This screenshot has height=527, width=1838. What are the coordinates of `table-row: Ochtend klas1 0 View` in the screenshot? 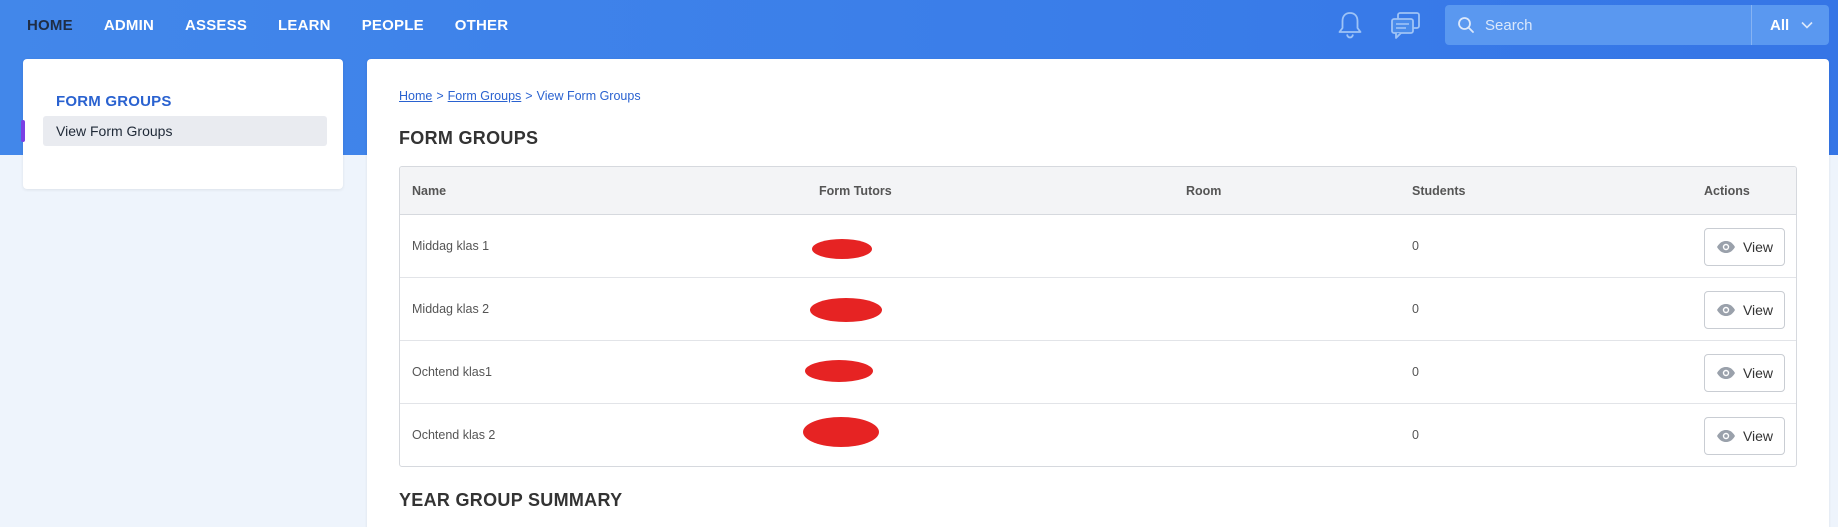 It's located at (1098, 372).